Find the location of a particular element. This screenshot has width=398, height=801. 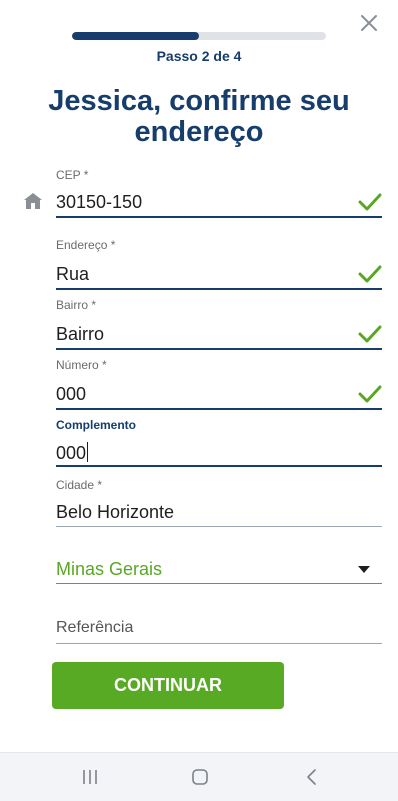

complemento-input: 000 is located at coordinates (72, 453).